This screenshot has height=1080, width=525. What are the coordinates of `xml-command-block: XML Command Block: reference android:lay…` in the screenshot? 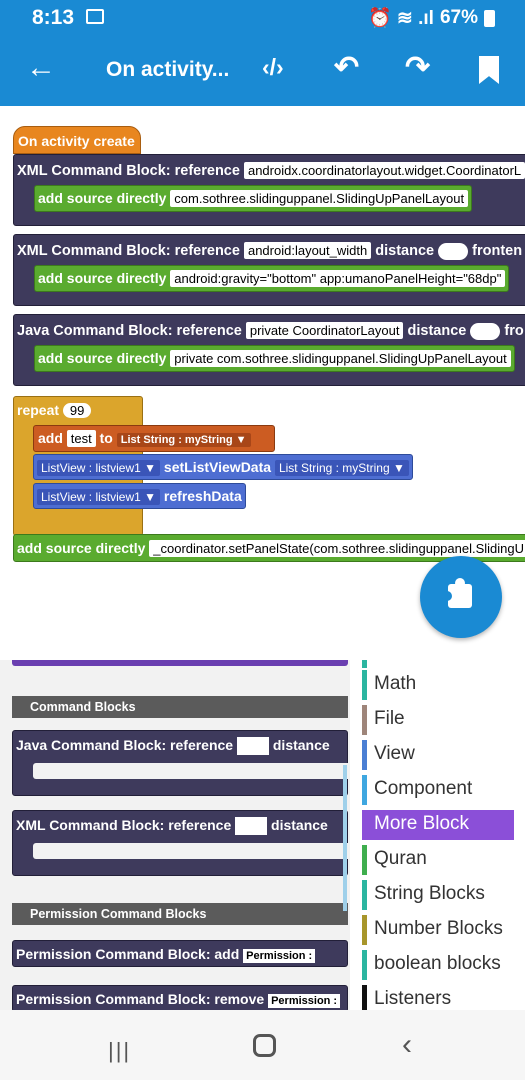 It's located at (269, 270).